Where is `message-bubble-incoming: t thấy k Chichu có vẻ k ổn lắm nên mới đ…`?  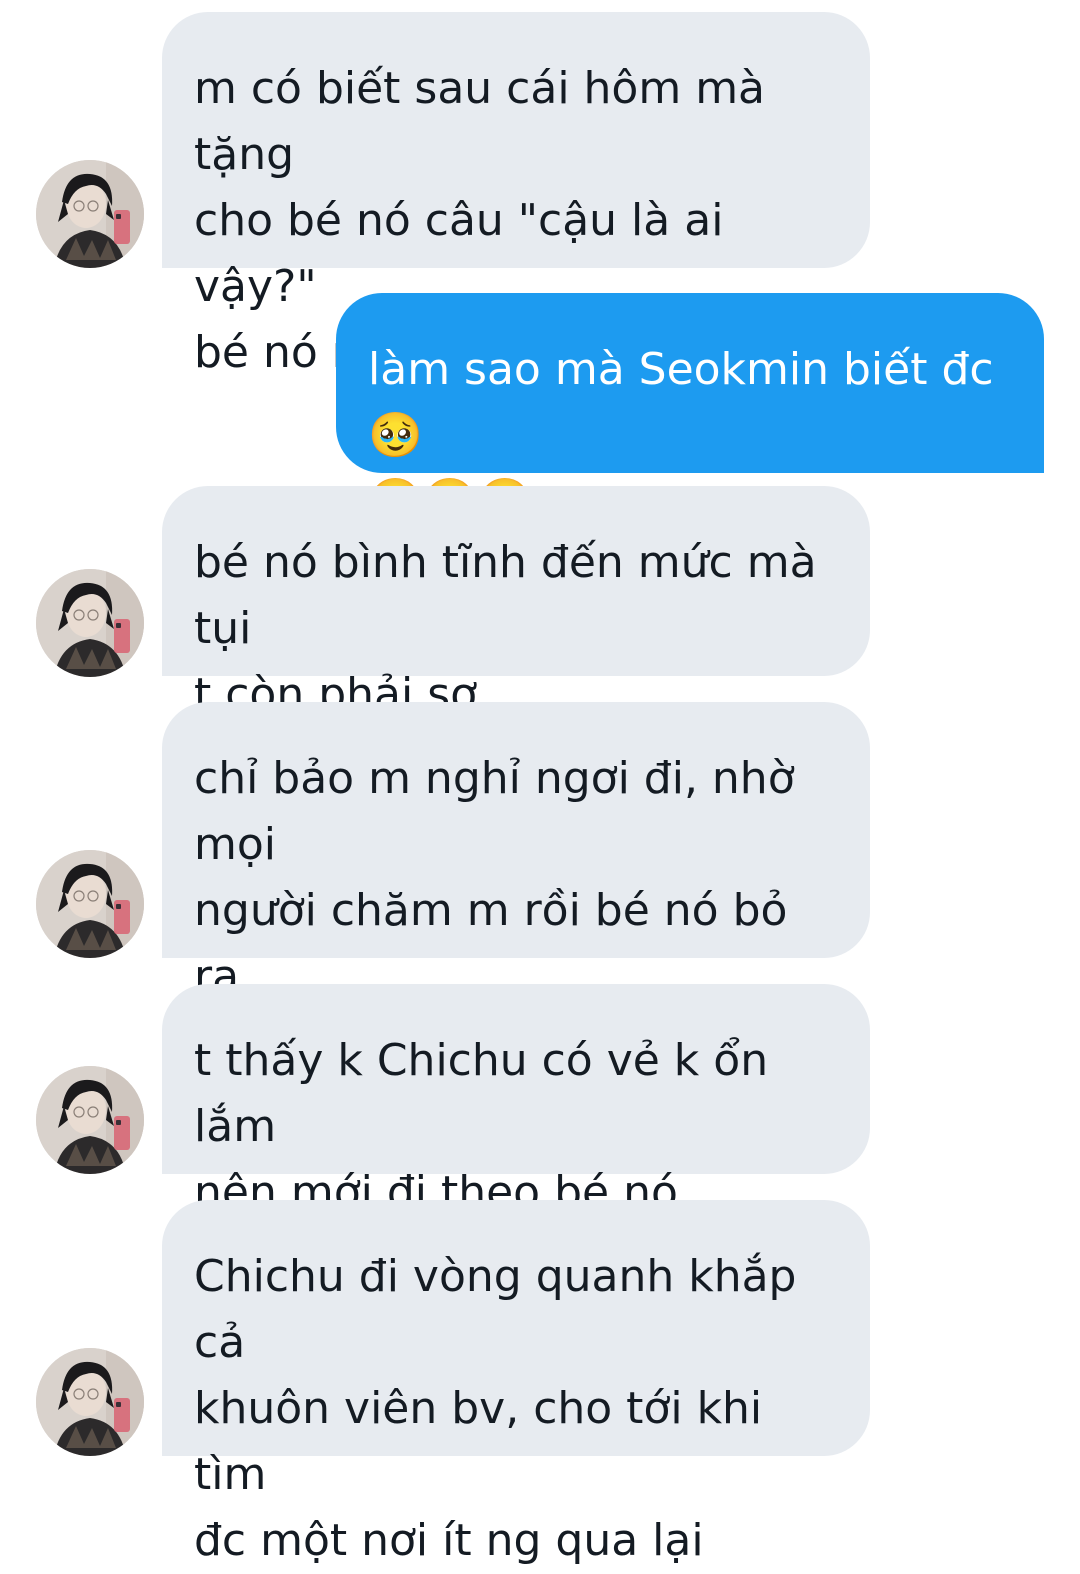 message-bubble-incoming: t thấy k Chichu có vẻ k ổn lắm nên mới đ… is located at coordinates (516, 1101).